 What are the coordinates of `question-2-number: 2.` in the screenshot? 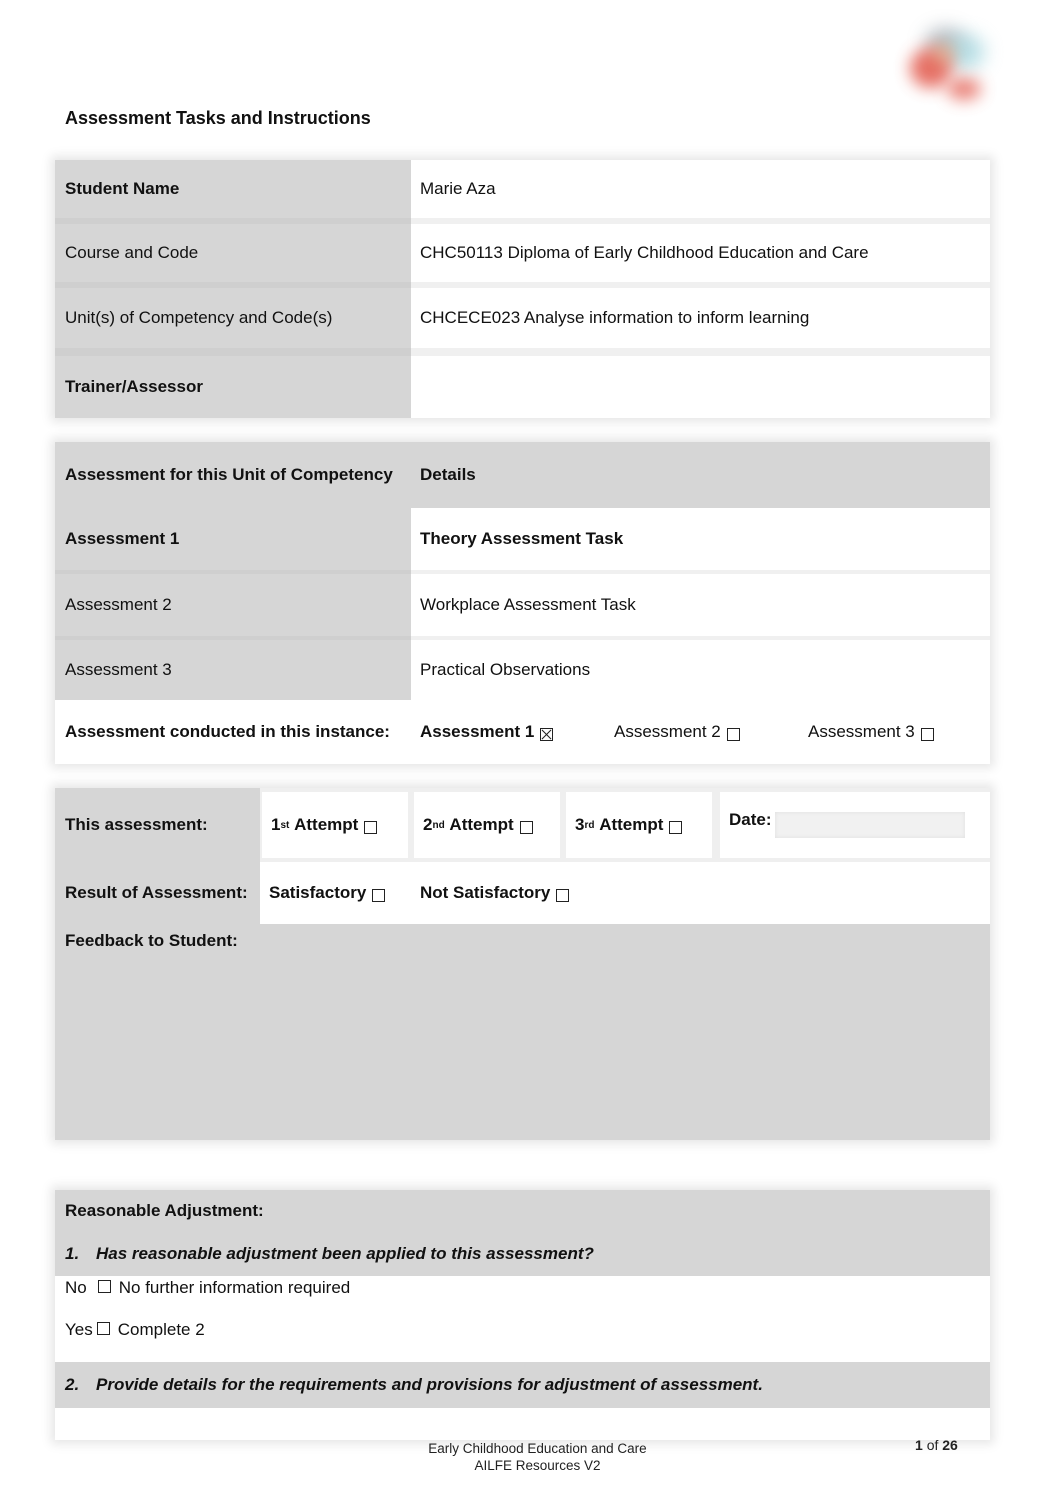 It's located at (72, 1384).